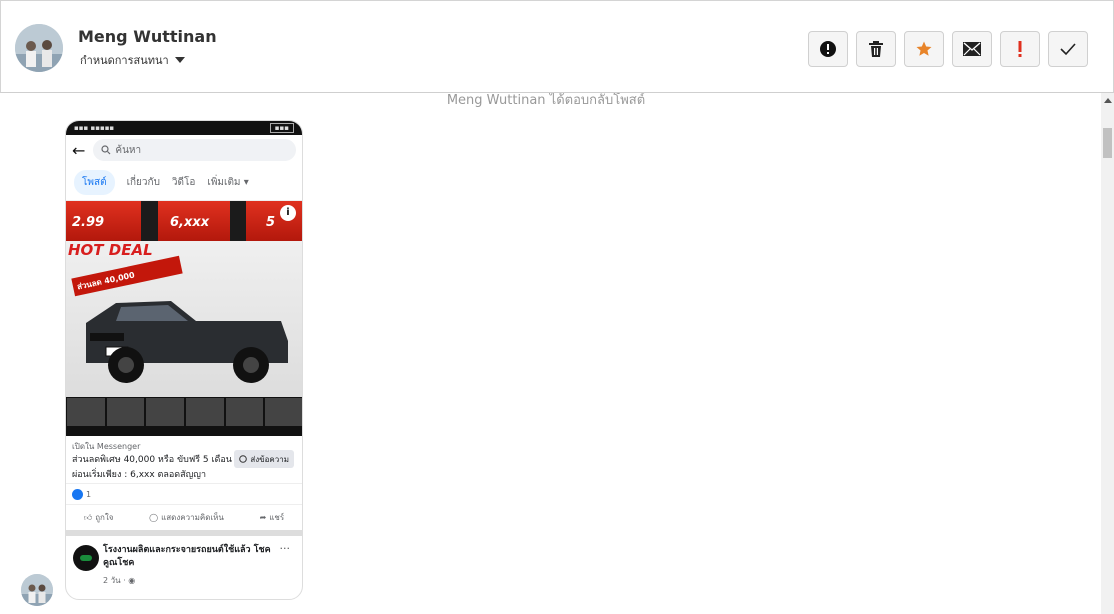 The height and width of the screenshot is (614, 1114). Describe the element at coordinates (179, 60) in the screenshot. I see `caret-down-icon` at that location.